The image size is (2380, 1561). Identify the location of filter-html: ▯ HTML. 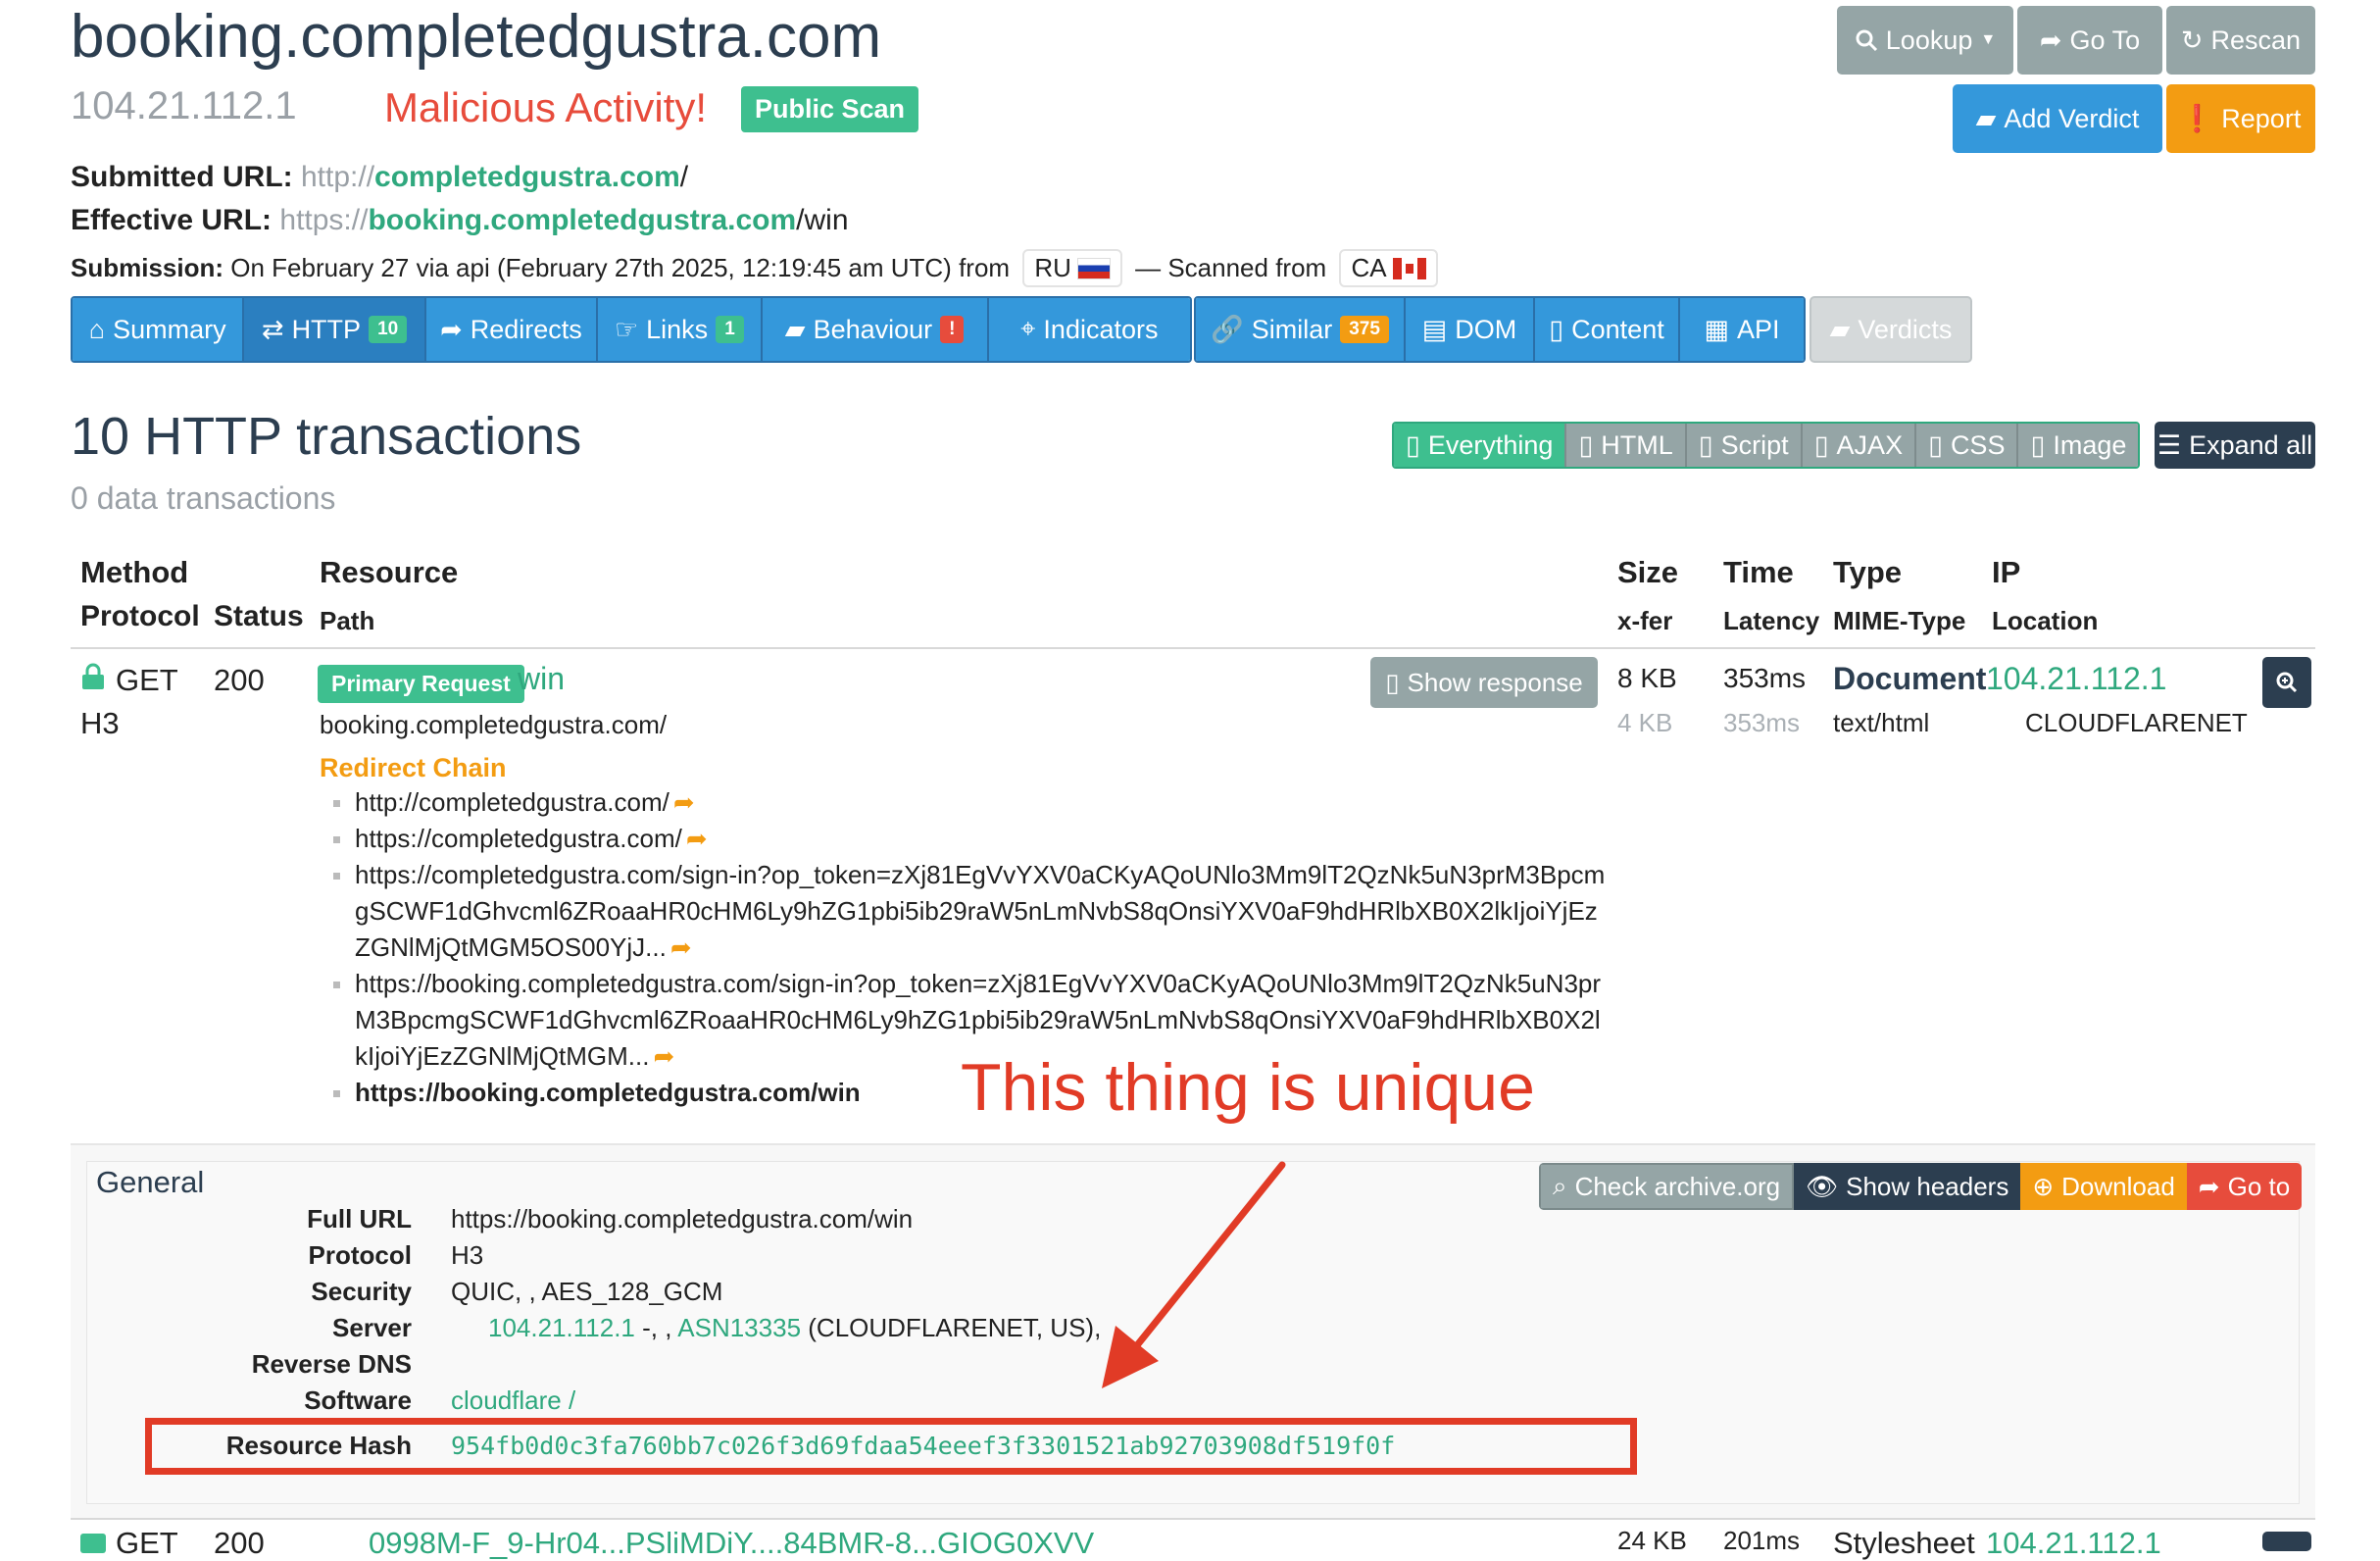
(1624, 445).